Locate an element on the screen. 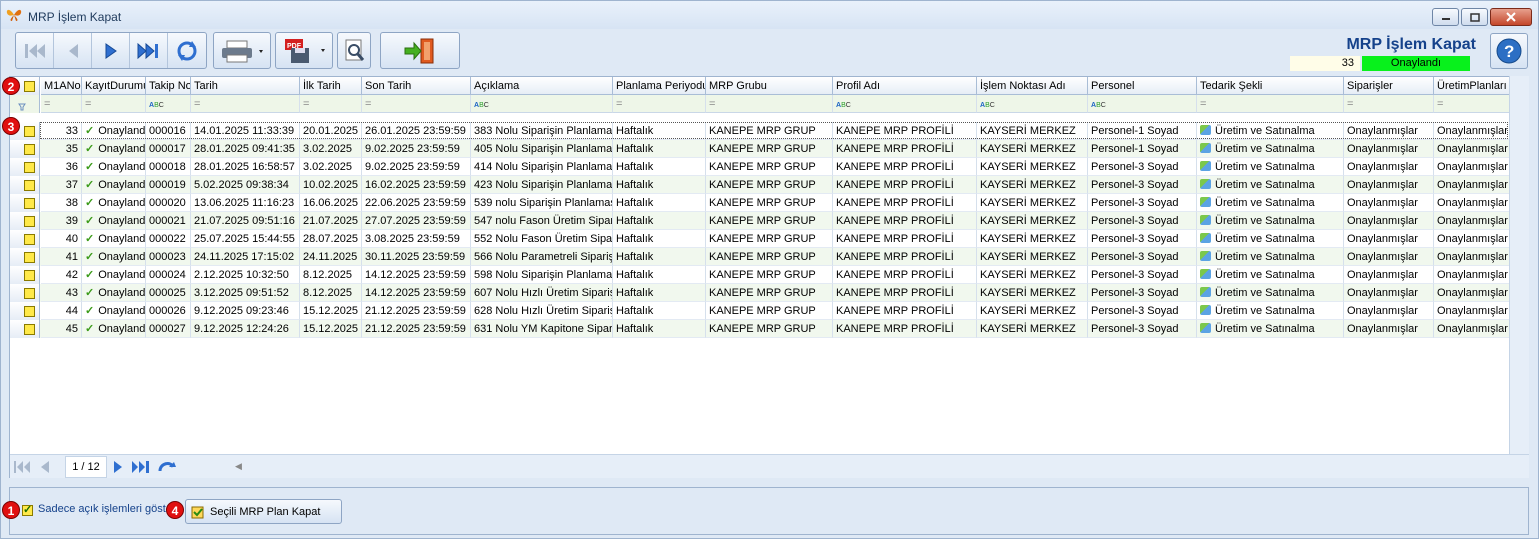 This screenshot has height=539, width=1539. column-header-uretim-planlari: ÜretimPlanları is located at coordinates (1472, 86).